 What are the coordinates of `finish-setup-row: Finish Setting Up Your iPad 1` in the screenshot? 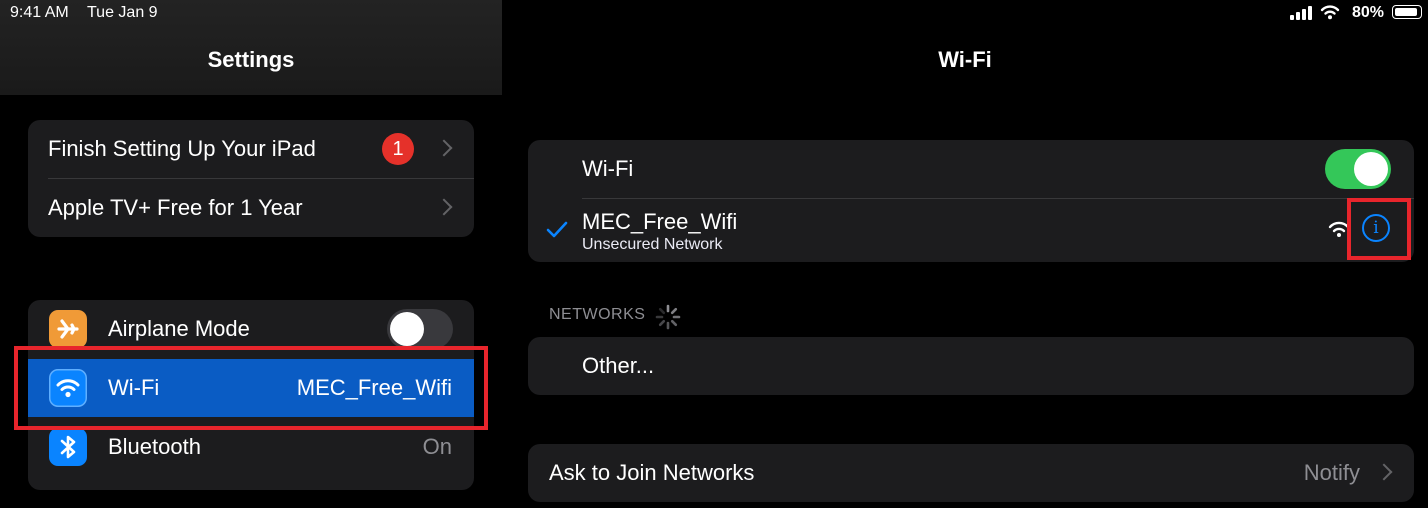 It's located at (251, 149).